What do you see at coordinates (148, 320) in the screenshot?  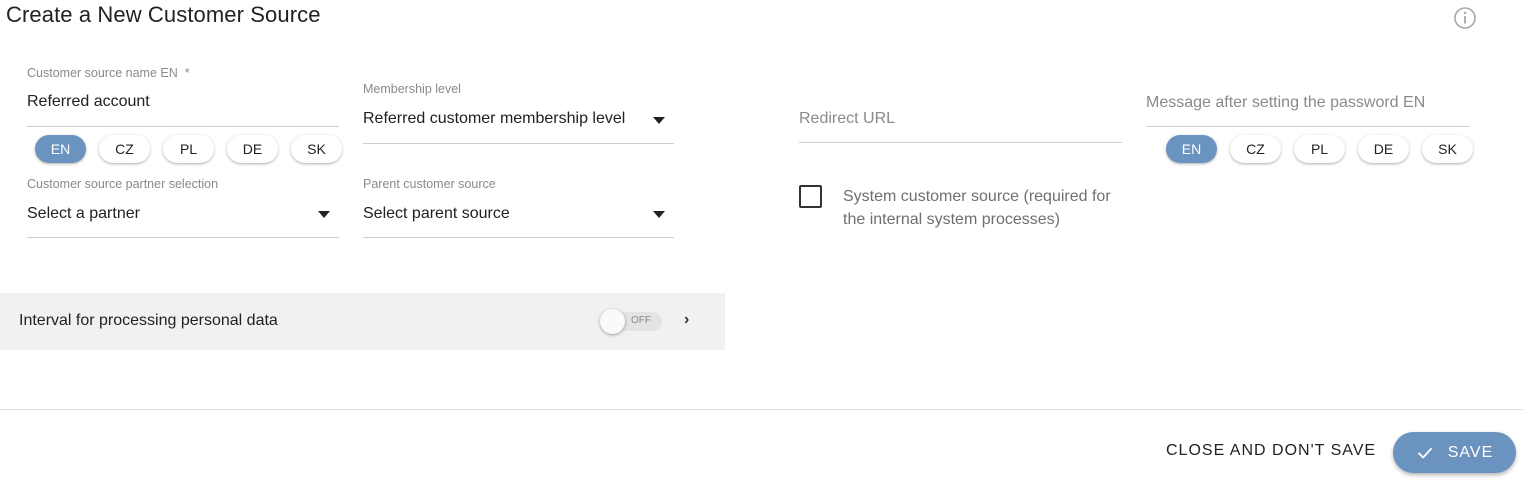 I see `personal-data-interval-label: Interval for processing personal data` at bounding box center [148, 320].